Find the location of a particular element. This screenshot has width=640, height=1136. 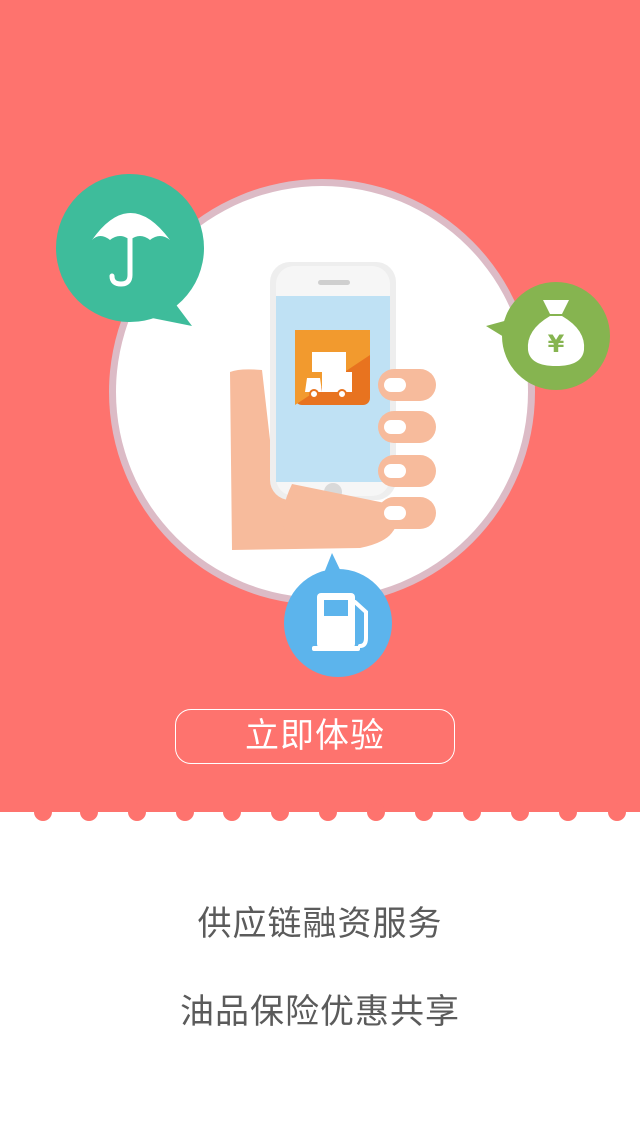

yen-symbol: ¥ is located at coordinates (556, 344).